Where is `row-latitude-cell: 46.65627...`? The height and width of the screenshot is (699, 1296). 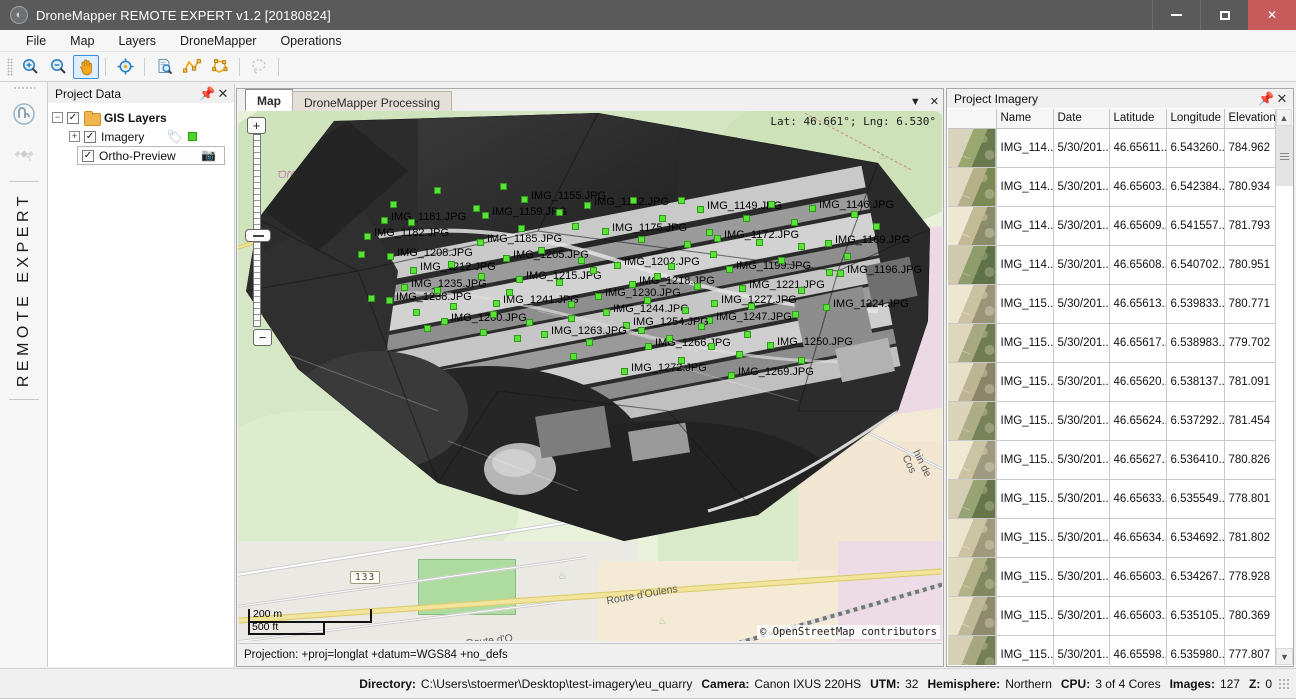 row-latitude-cell: 46.65627... is located at coordinates (1138, 460).